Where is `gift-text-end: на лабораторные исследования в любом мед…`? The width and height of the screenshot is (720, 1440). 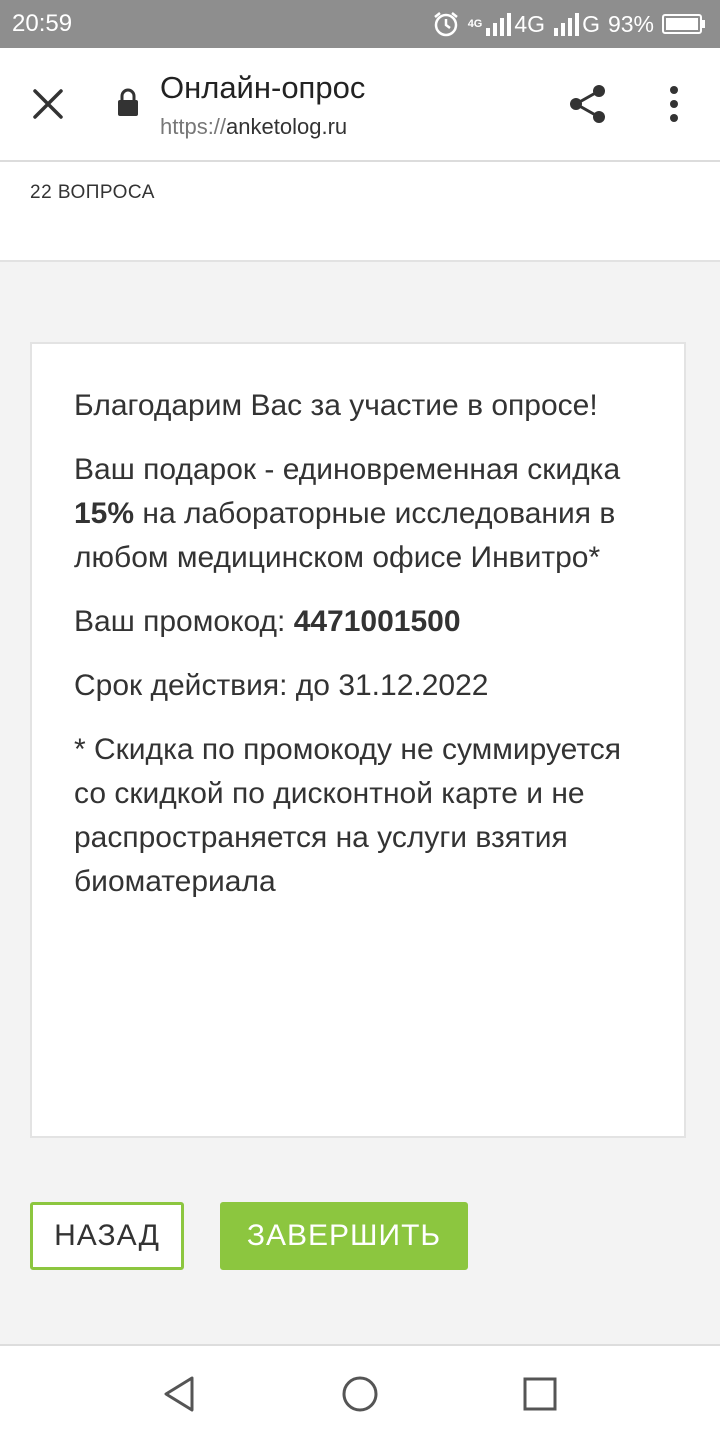 gift-text-end: на лабораторные исследования в любом мед… is located at coordinates (345, 535).